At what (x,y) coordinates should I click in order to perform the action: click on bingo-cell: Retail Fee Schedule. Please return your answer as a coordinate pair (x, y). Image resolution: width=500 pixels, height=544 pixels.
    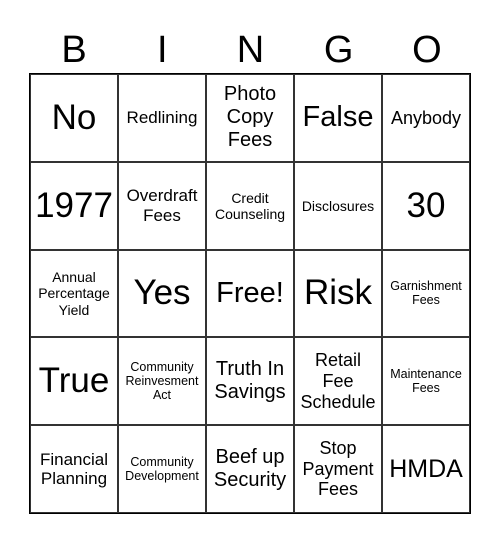
    Looking at the image, I should click on (338, 381).